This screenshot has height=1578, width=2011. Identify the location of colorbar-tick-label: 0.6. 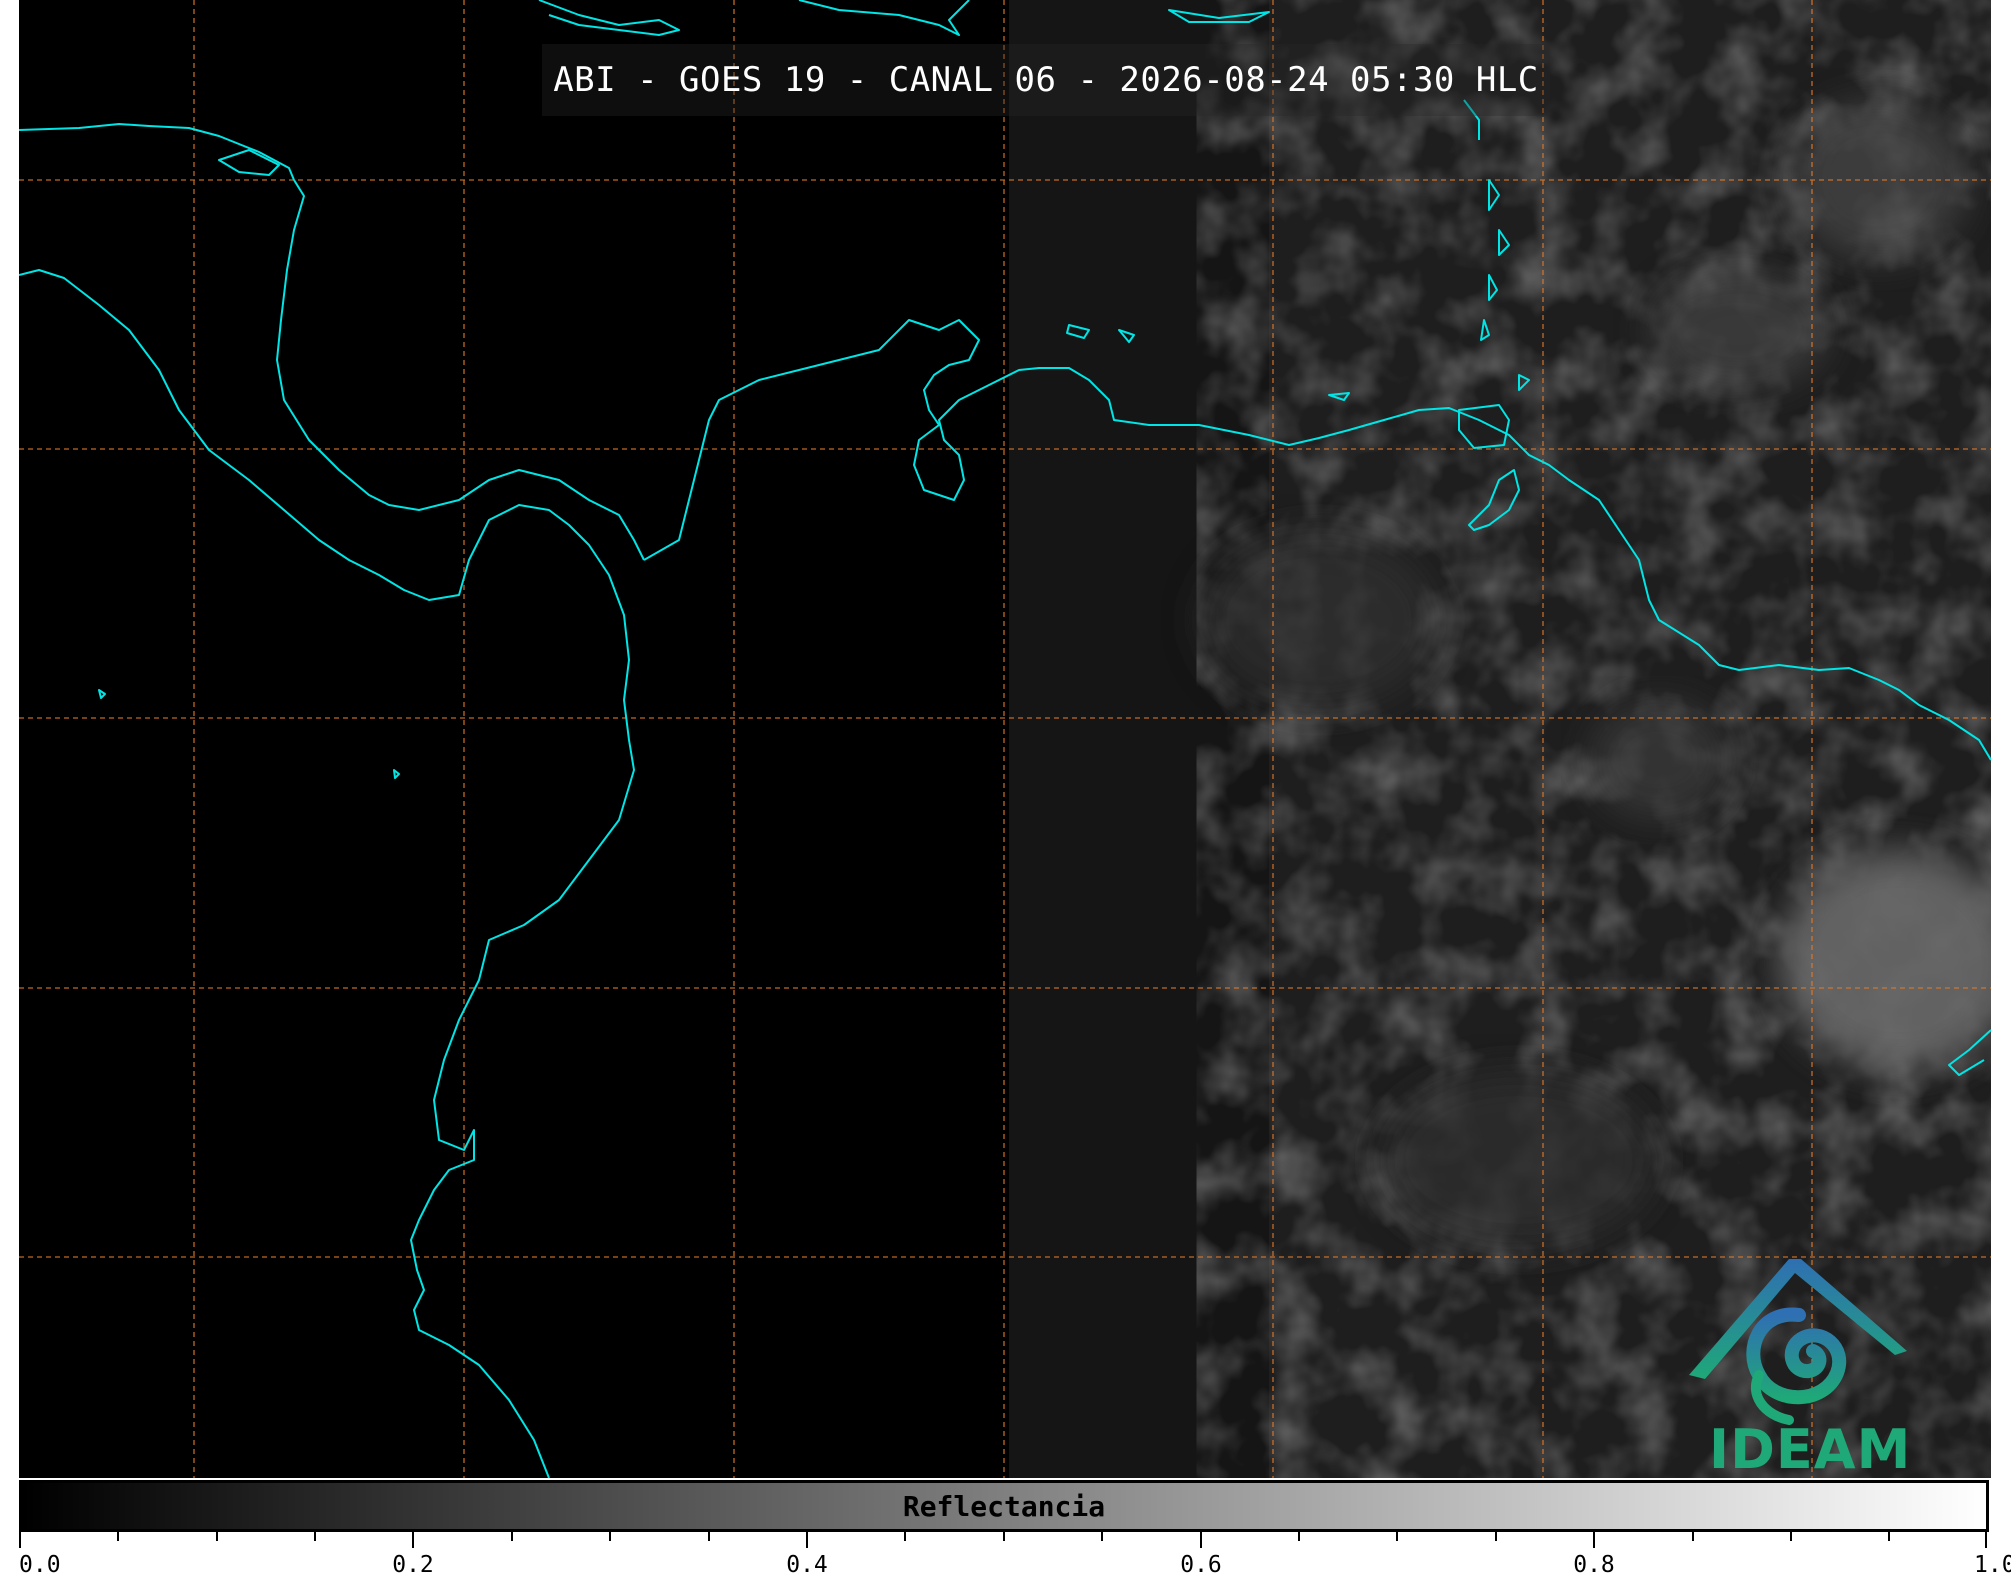
(1201, 1565).